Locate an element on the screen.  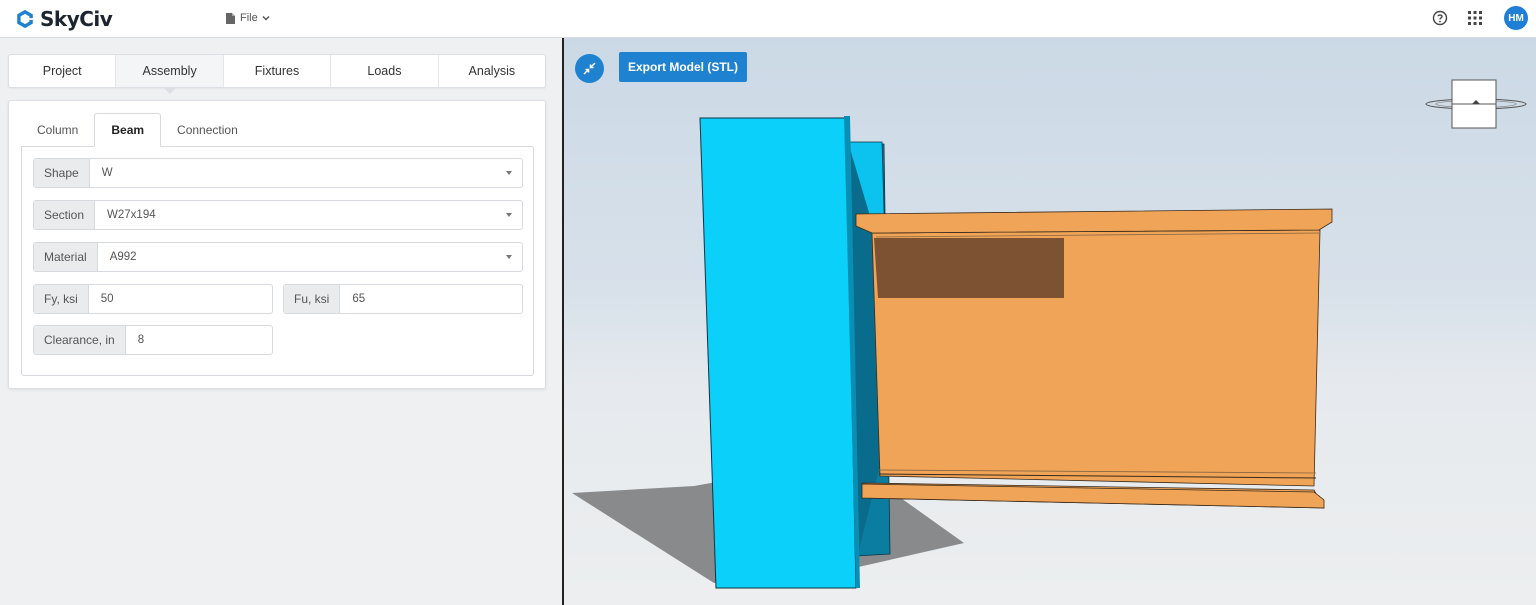
material-value-text: A992 is located at coordinates (123, 257).